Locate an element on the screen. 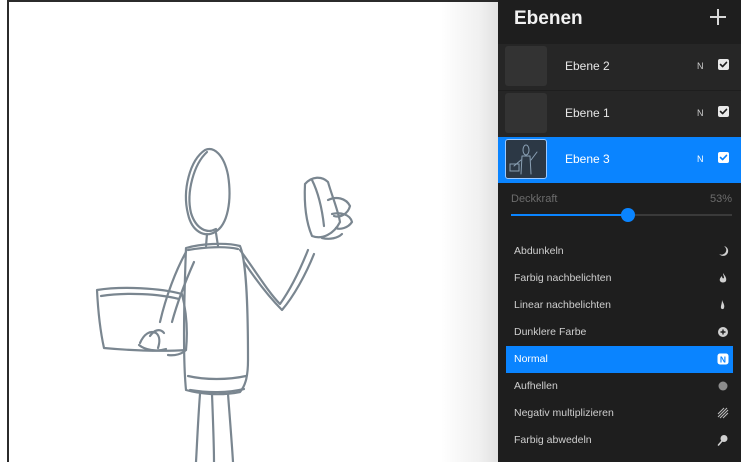  blend-mode-normal: Normal N is located at coordinates (619, 359).